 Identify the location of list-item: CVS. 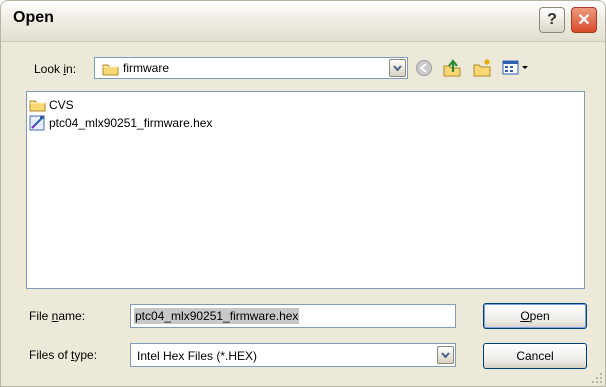
(51, 105).